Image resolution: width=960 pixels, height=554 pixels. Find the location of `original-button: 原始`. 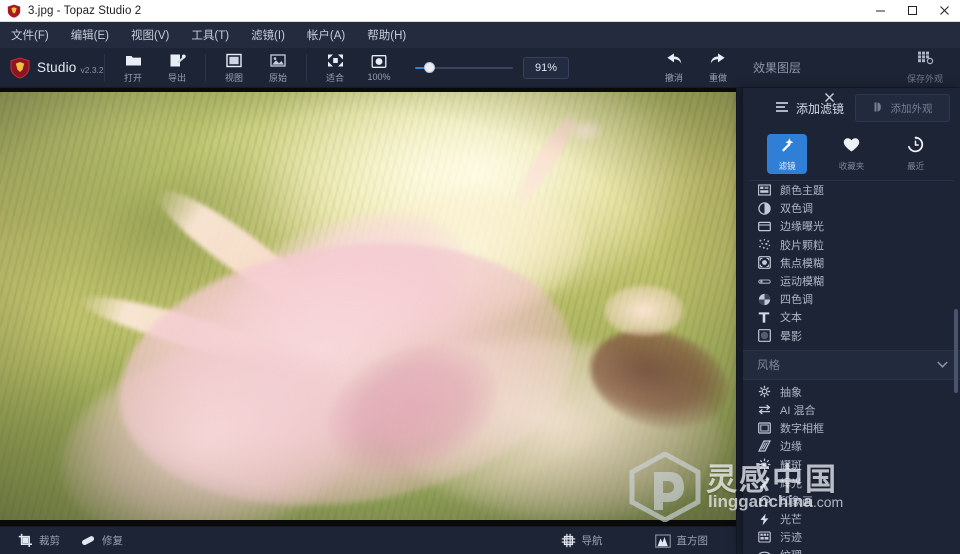

original-button: 原始 is located at coordinates (278, 68).